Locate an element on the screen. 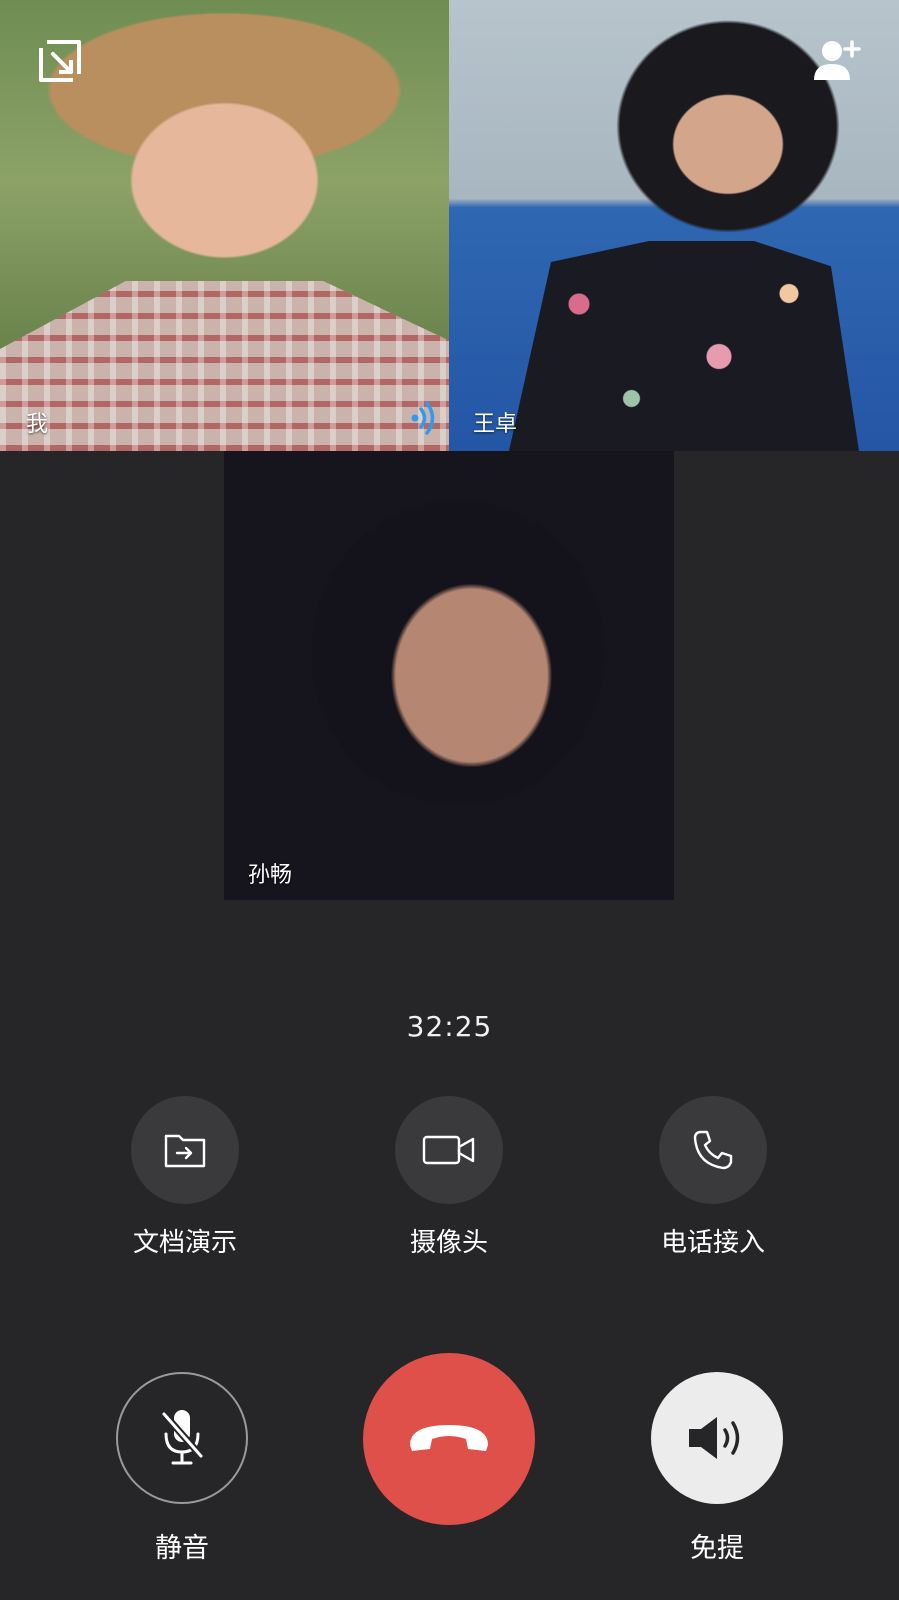  hang-up-button is located at coordinates (449, 1439).